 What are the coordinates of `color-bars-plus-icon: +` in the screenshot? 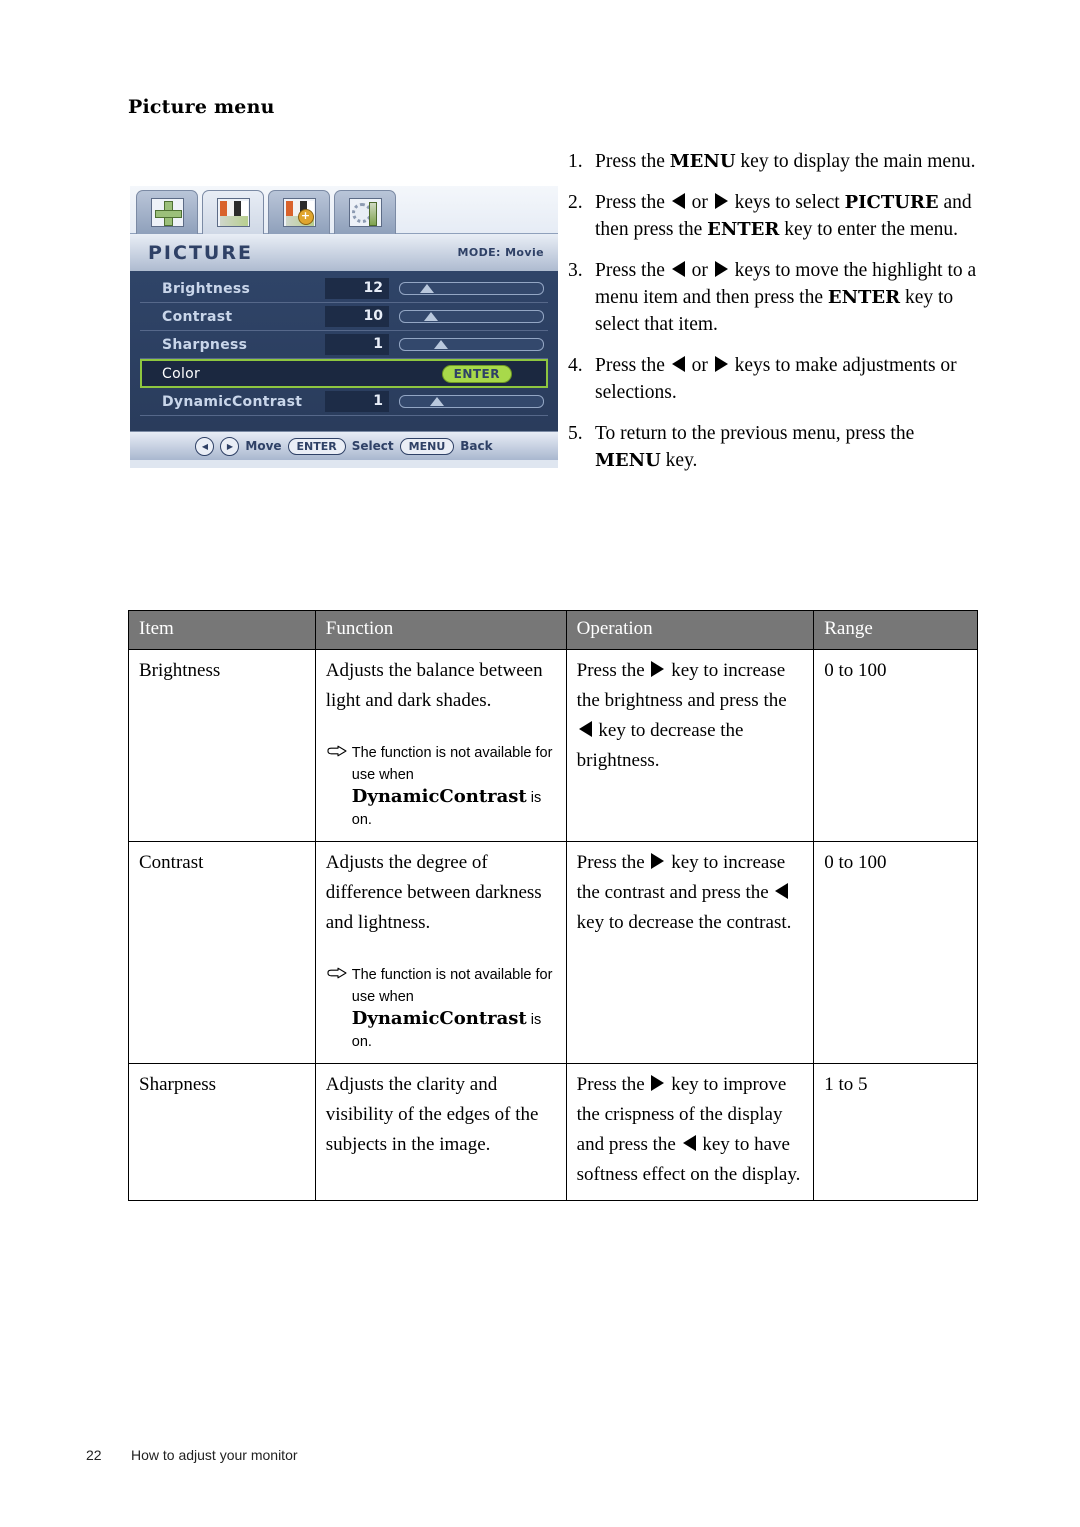 It's located at (299, 212).